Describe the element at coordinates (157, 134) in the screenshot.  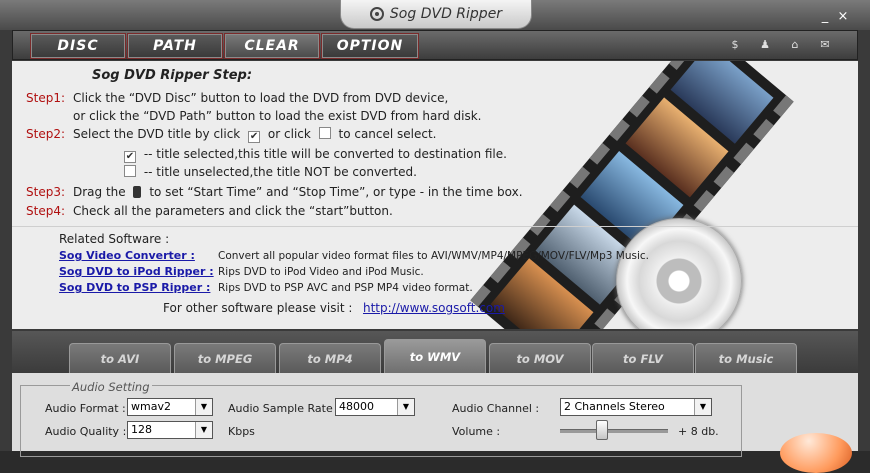
I see `step2-pre-text: Select the DVD title by click` at that location.